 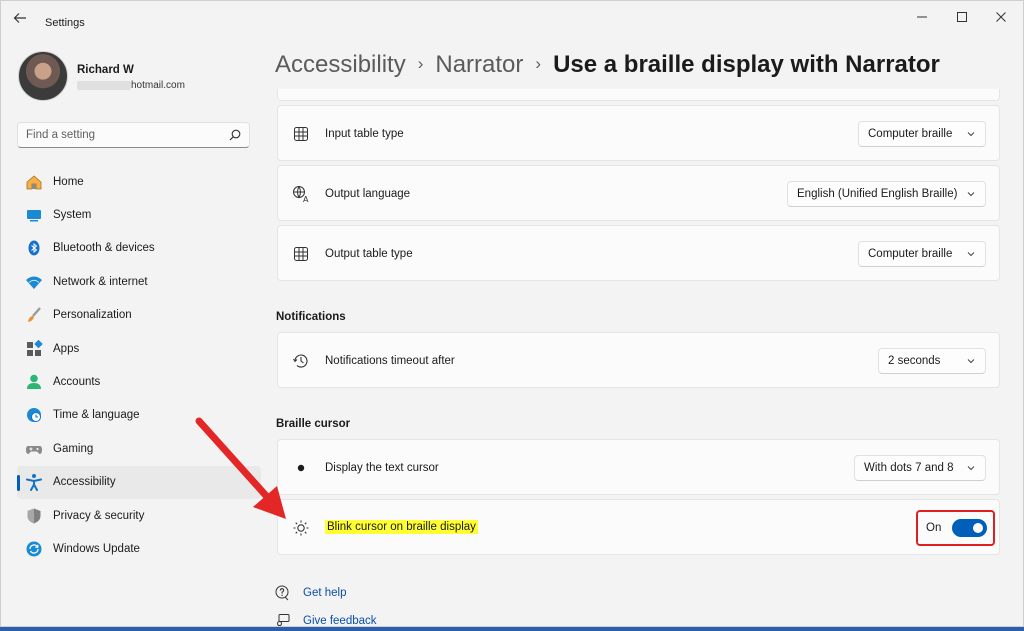 What do you see at coordinates (340, 64) in the screenshot?
I see `breadcrumb-accessibility: Accessibility` at bounding box center [340, 64].